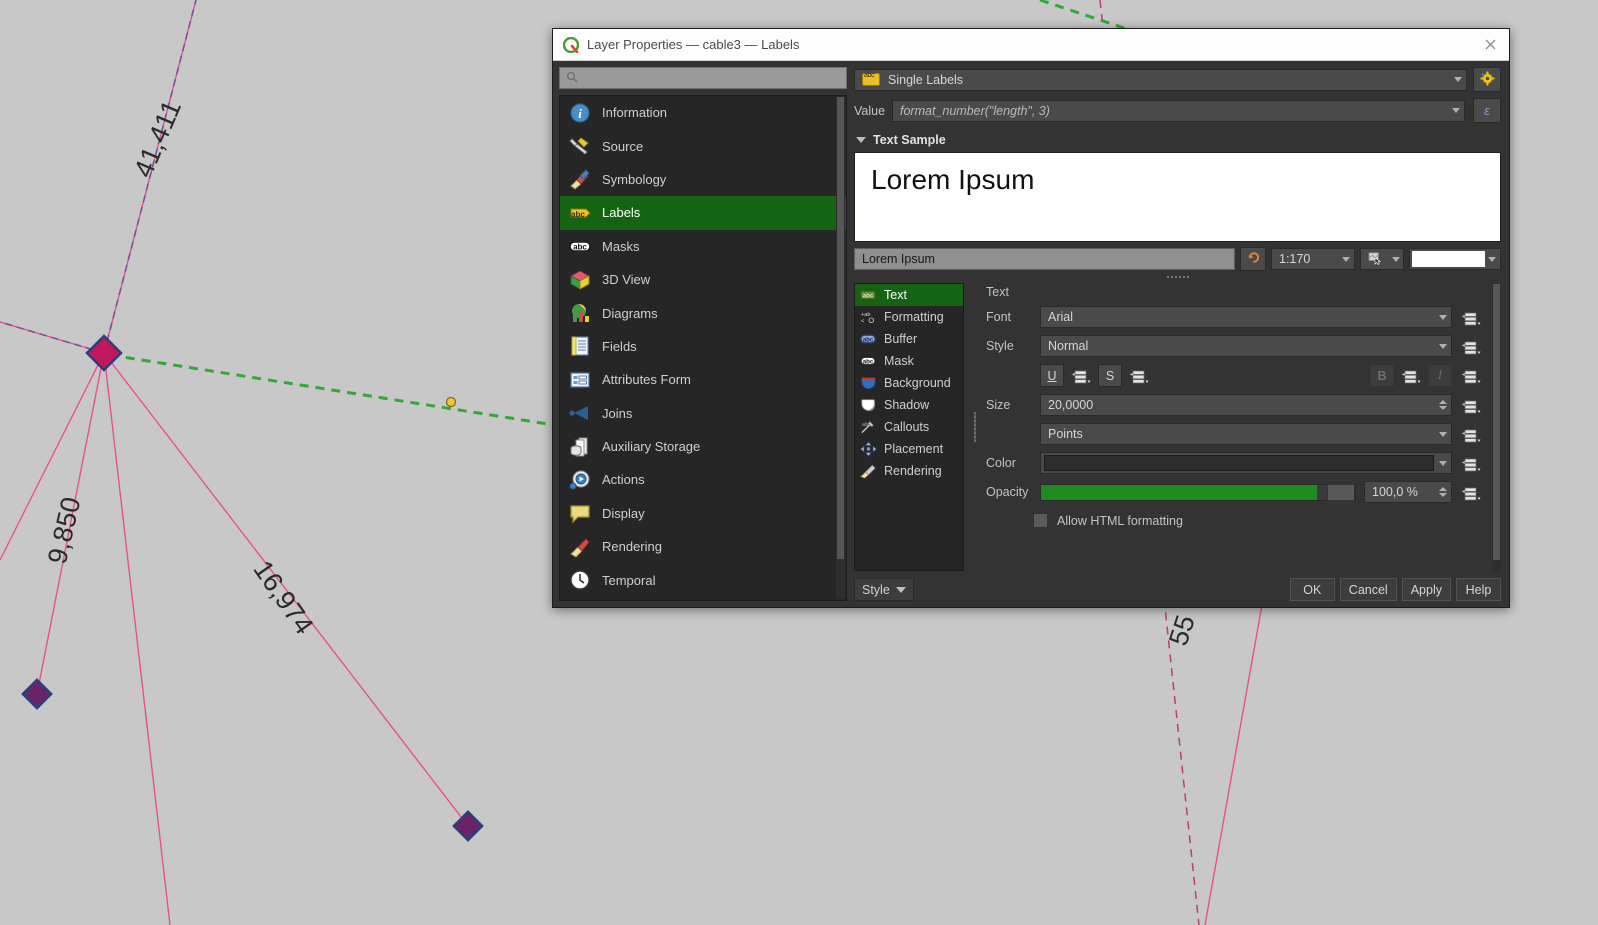 The height and width of the screenshot is (925, 1598). What do you see at coordinates (1313, 259) in the screenshot?
I see `sample-scale-select: 1:170` at bounding box center [1313, 259].